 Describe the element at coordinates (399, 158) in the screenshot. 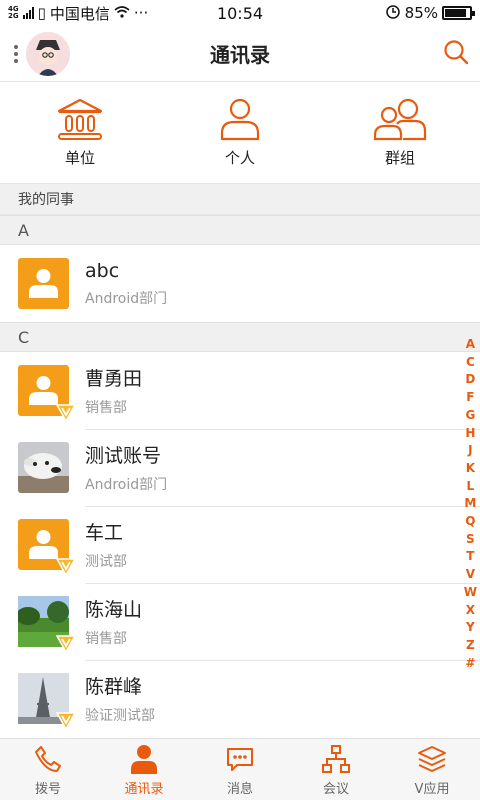

I see `category-label: 群组` at that location.